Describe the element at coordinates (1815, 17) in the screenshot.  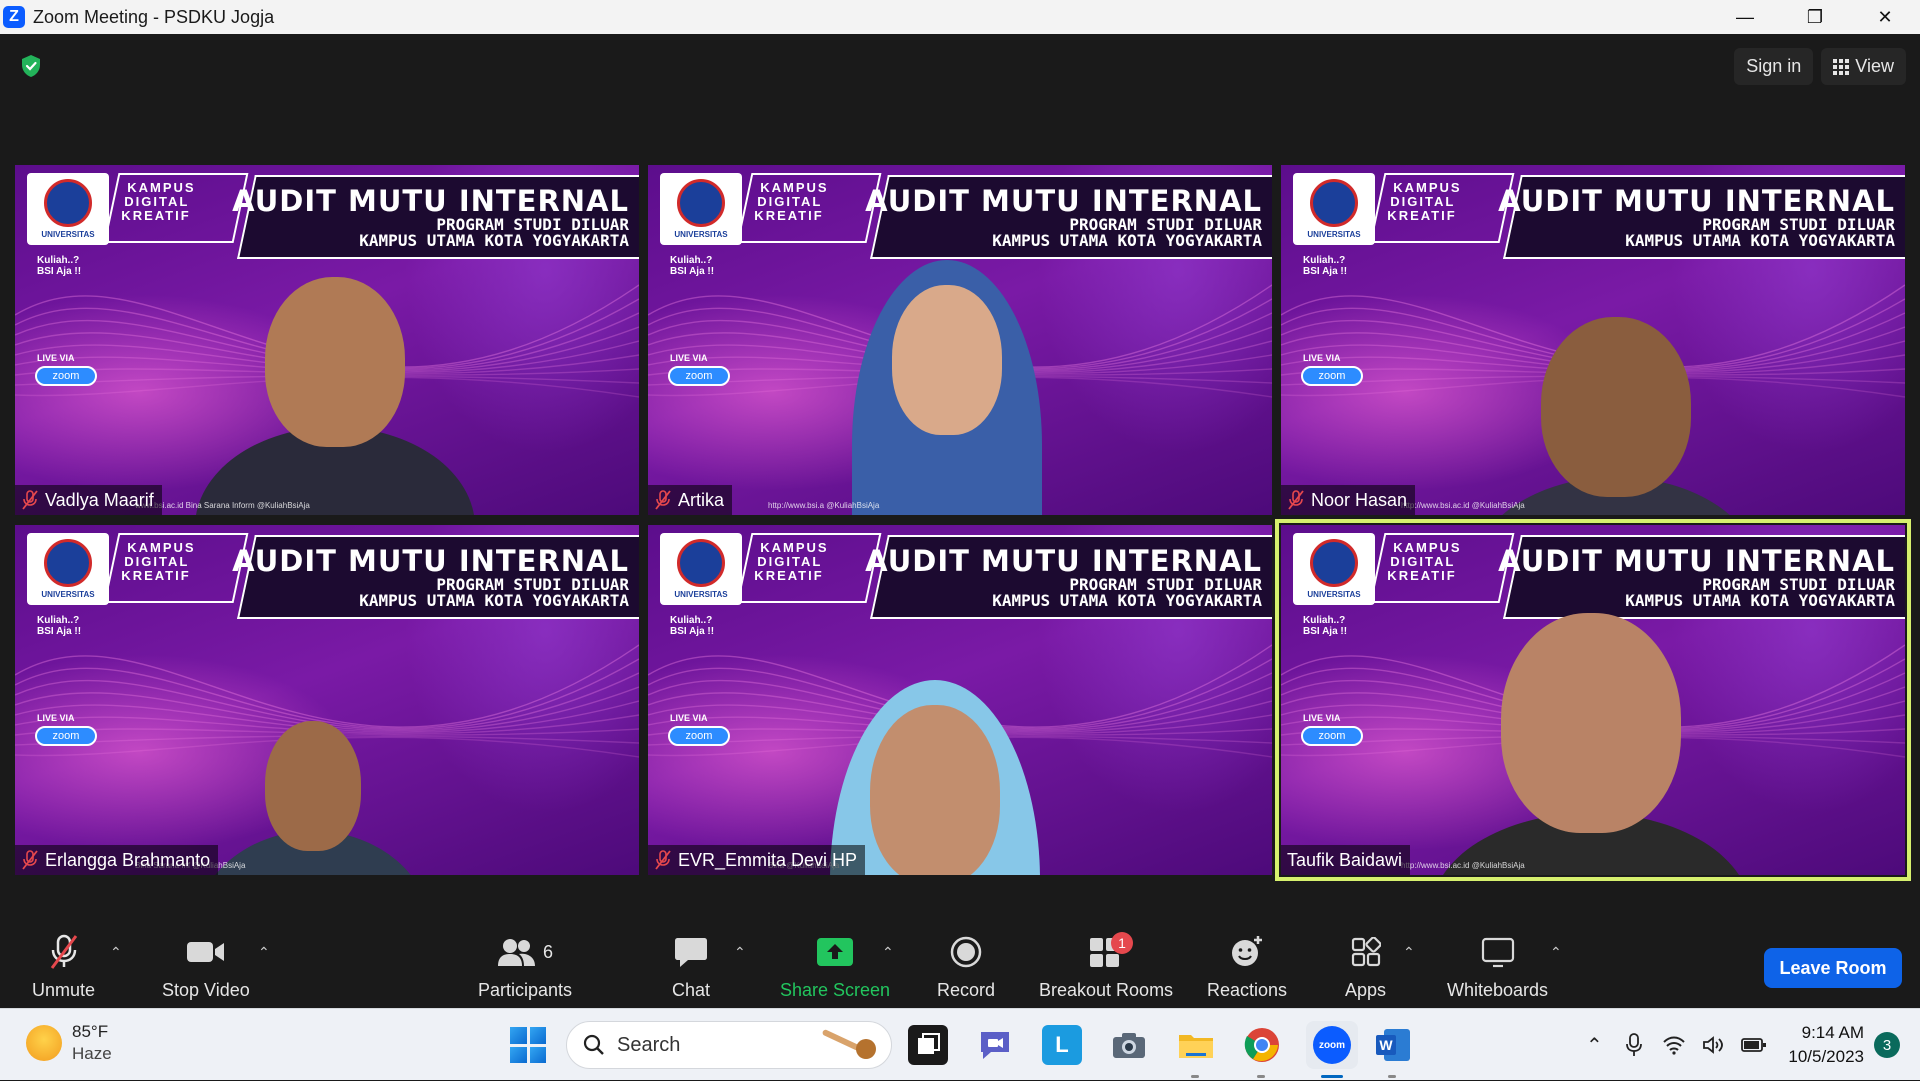
I see `restore-button: ❐` at that location.